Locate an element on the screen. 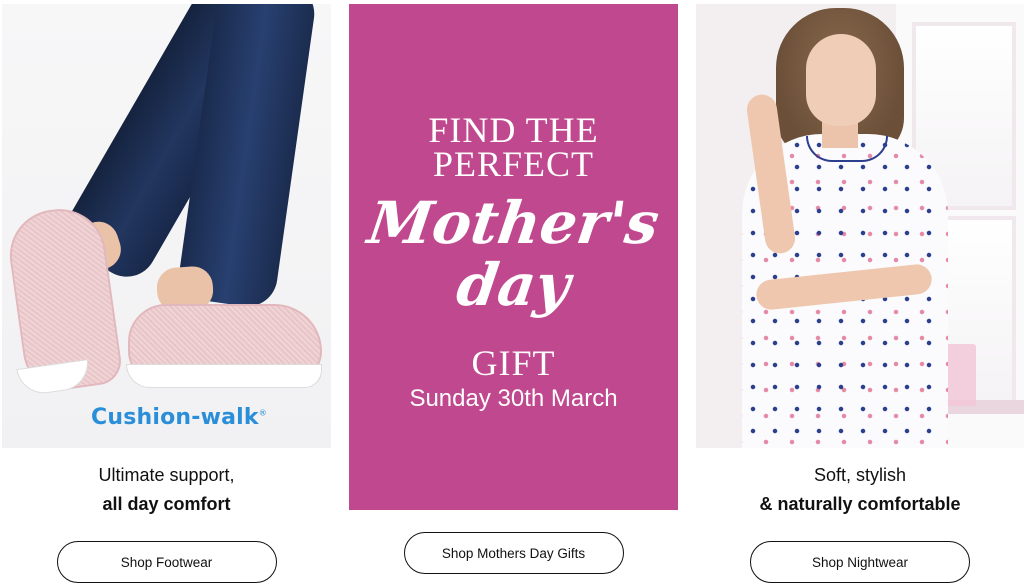  shop-mothers-day-gifts-button: Shop Mothers Day Gifts is located at coordinates (513, 553).